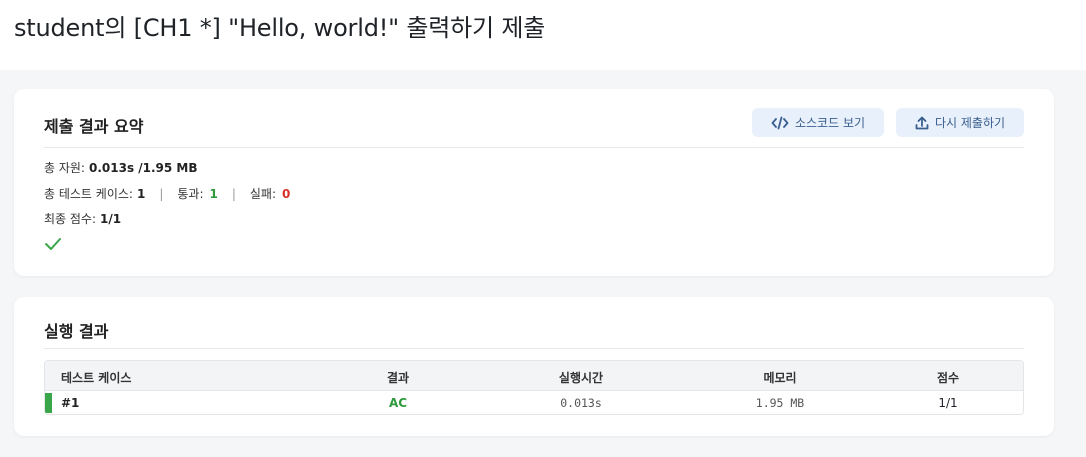 The height and width of the screenshot is (457, 1086). I want to click on column-header-text: 점수, so click(948, 378).